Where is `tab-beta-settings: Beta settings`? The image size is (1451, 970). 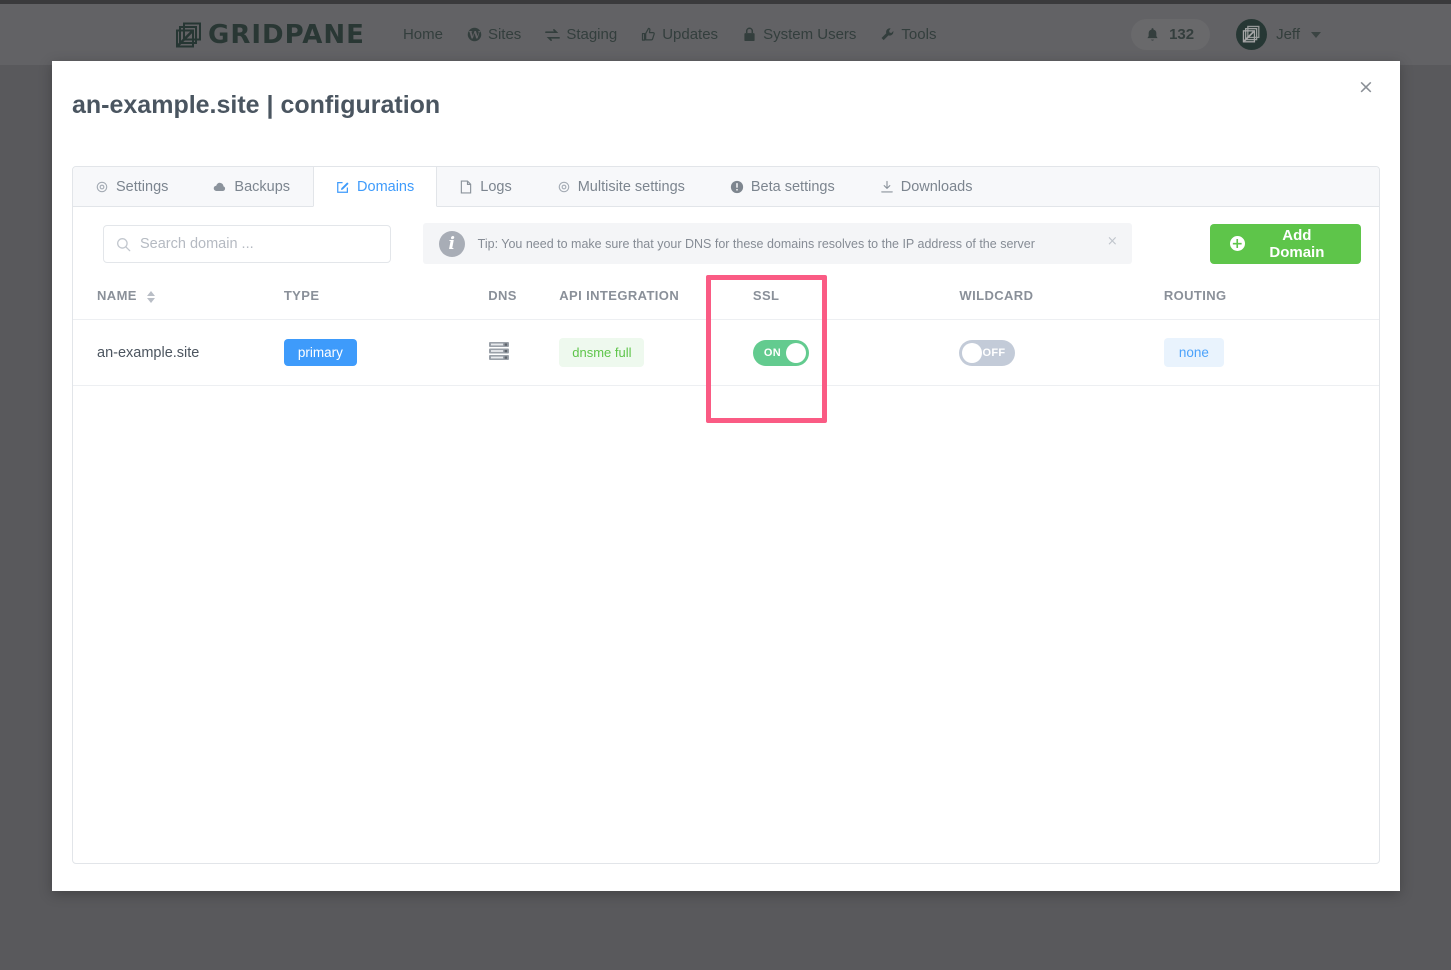 tab-beta-settings: Beta settings is located at coordinates (783, 186).